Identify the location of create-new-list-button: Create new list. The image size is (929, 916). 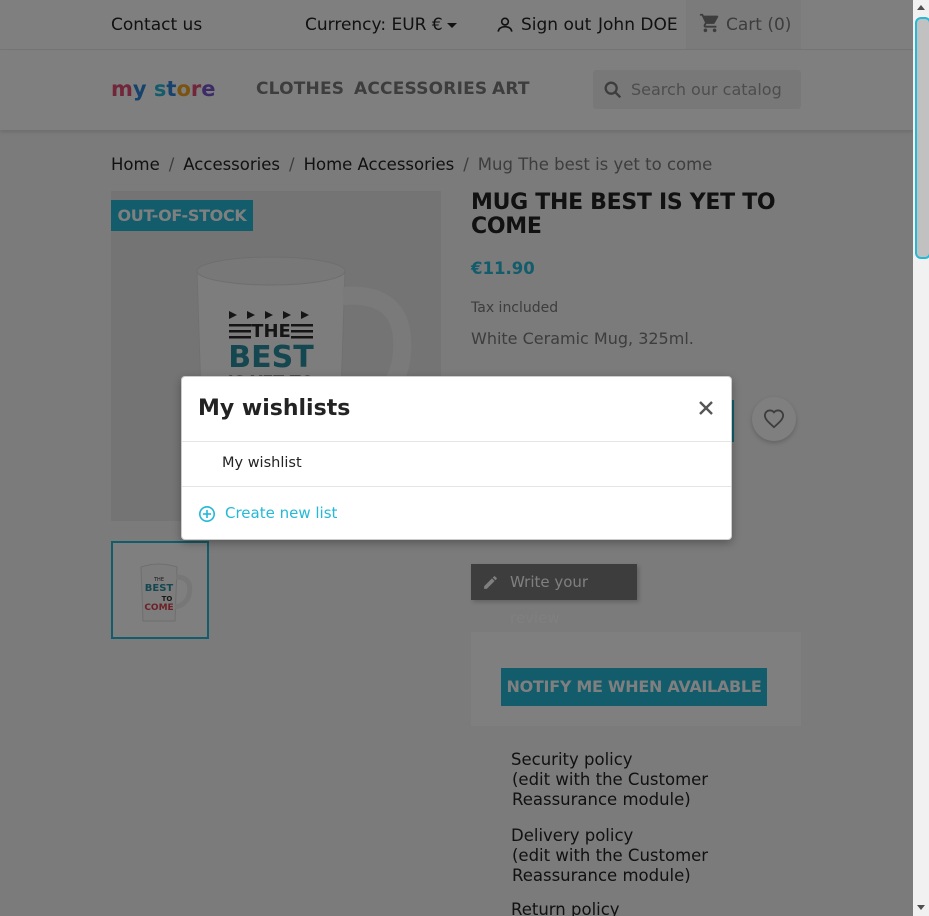
(268, 513).